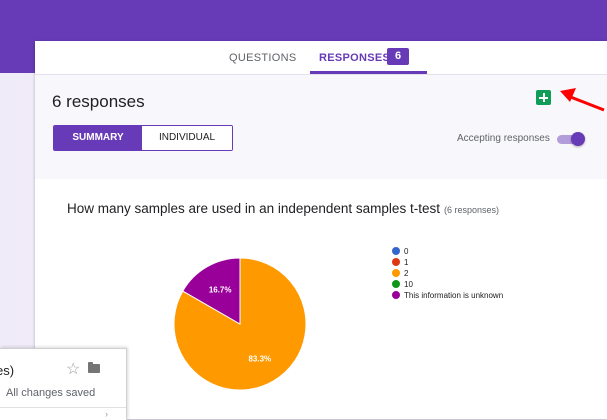 The width and height of the screenshot is (607, 420). I want to click on document-title: es), so click(7, 370).